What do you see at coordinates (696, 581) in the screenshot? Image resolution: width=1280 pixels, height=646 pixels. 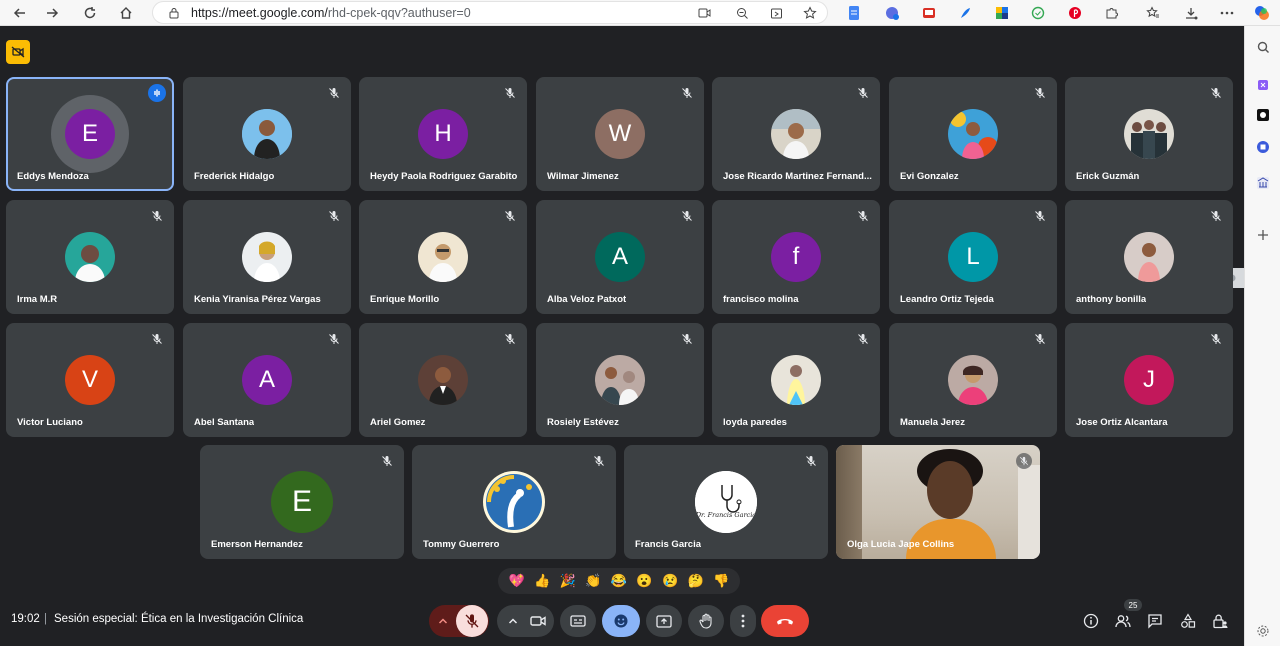 I see `reaction-thinking: 🤔` at bounding box center [696, 581].